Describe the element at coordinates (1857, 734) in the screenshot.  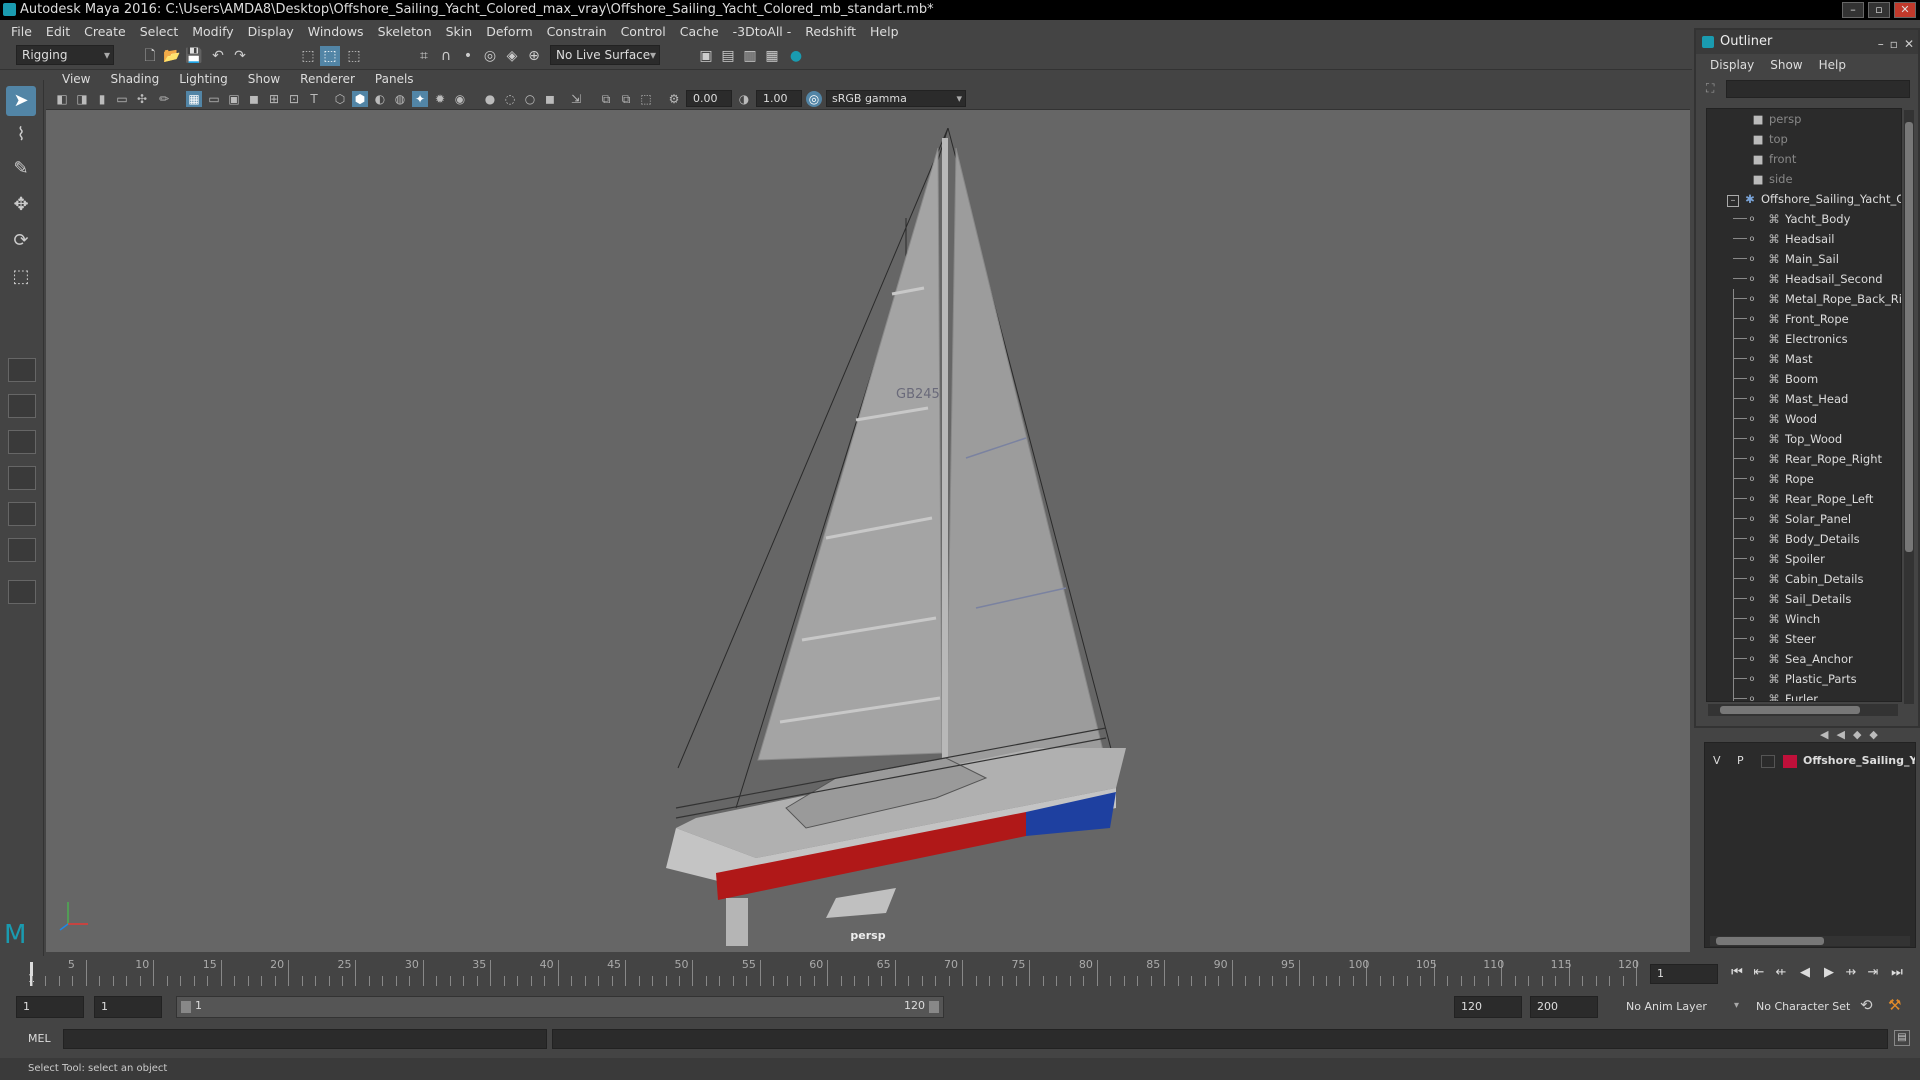
I see `new-layer-icon: ◆` at that location.